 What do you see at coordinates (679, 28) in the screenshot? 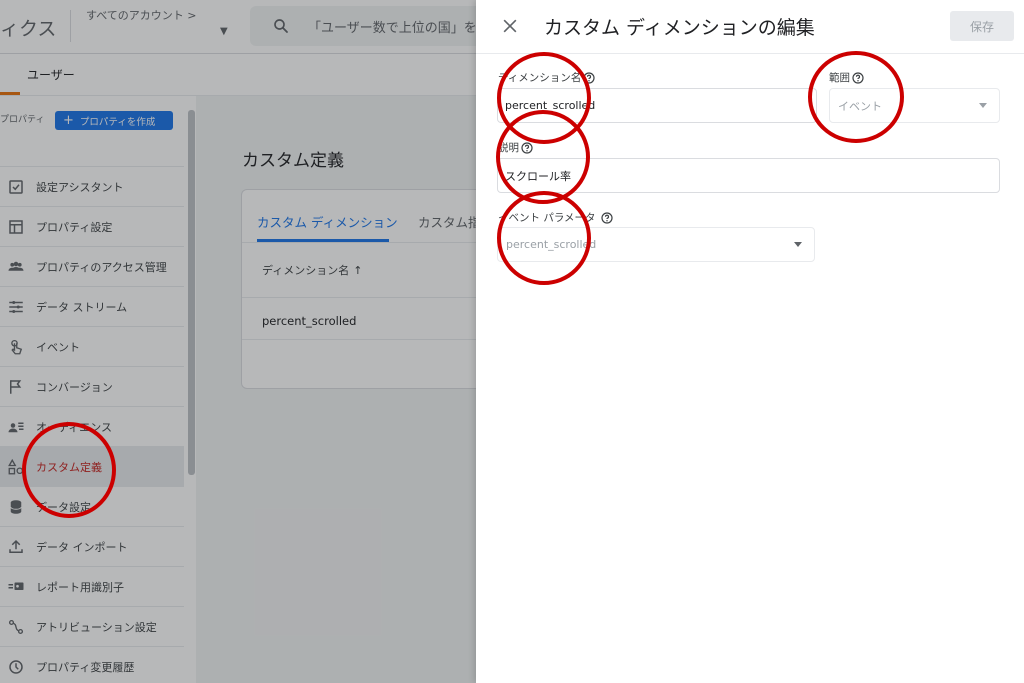
I see `drawer-title: カスタム ディメンションの編集` at bounding box center [679, 28].